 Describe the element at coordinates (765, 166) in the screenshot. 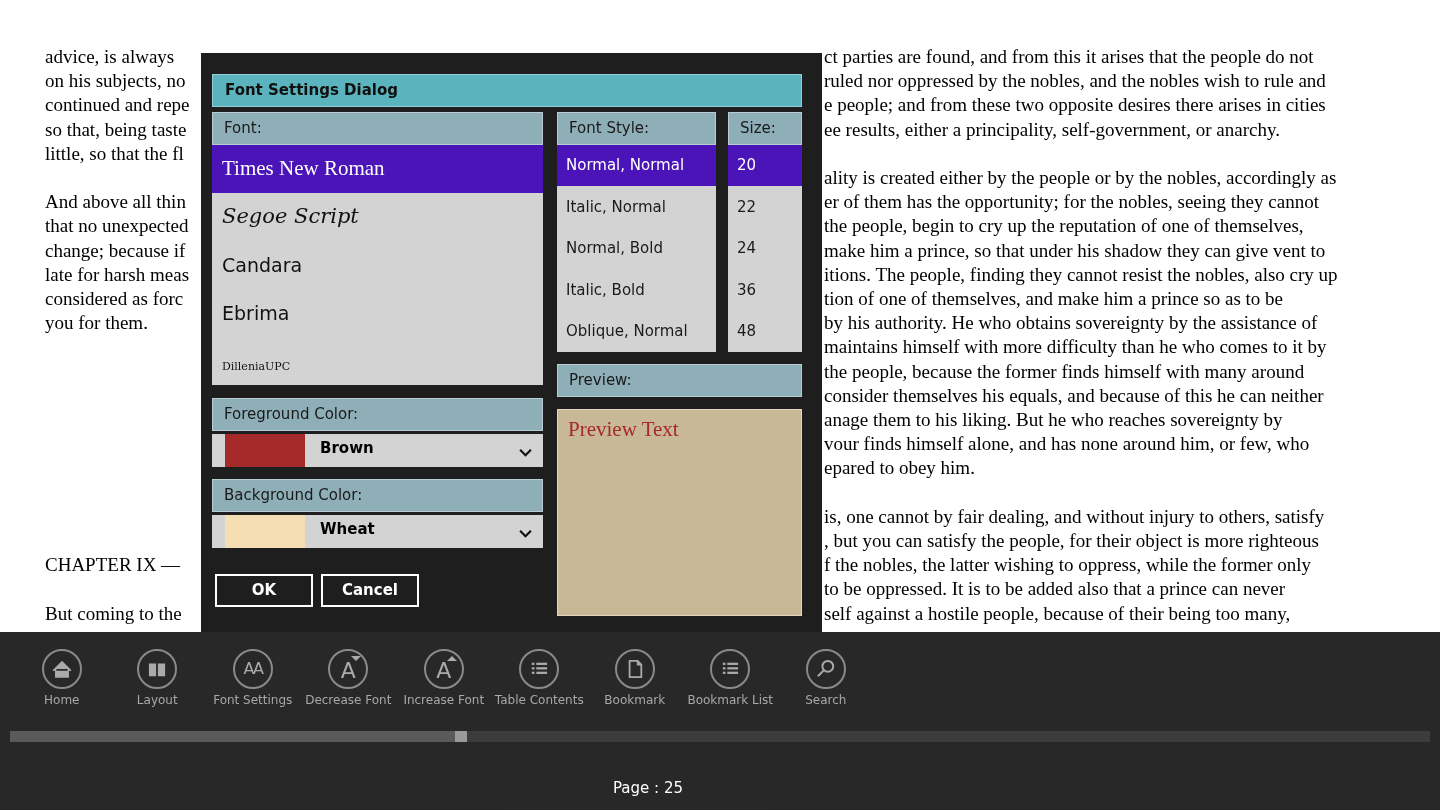

I see `list-item: 20` at that location.